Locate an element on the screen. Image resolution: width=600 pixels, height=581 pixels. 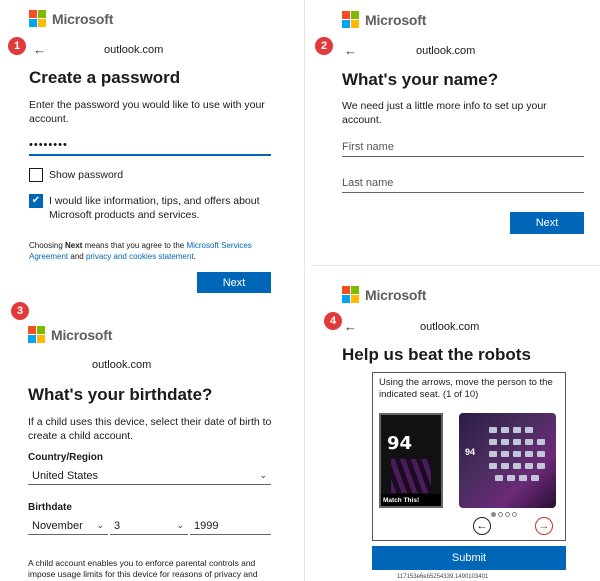
captcha-page-dots is located at coordinates (504, 514).